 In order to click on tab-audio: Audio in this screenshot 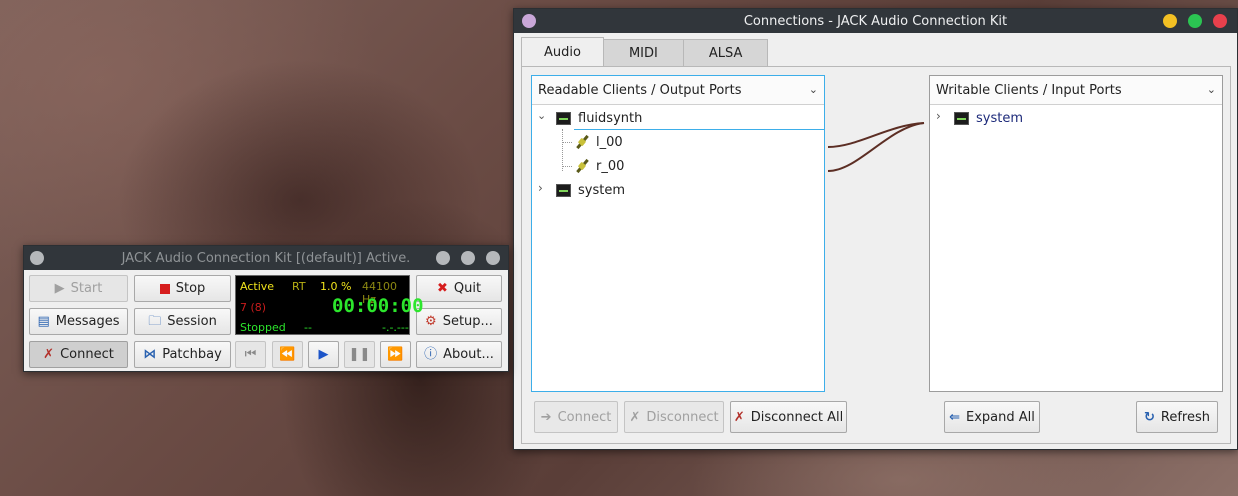, I will do `click(562, 52)`.